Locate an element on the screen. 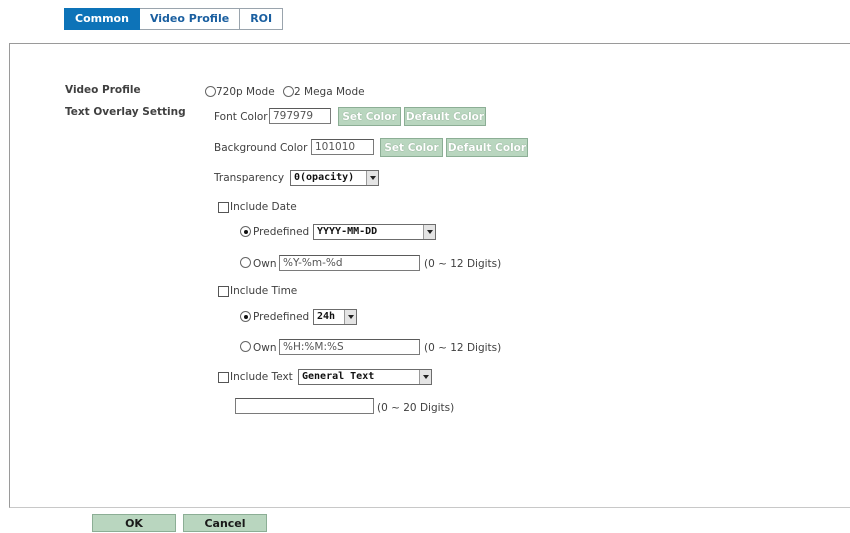  date-own-hint: (0 ~ 12 Digits) is located at coordinates (463, 264).